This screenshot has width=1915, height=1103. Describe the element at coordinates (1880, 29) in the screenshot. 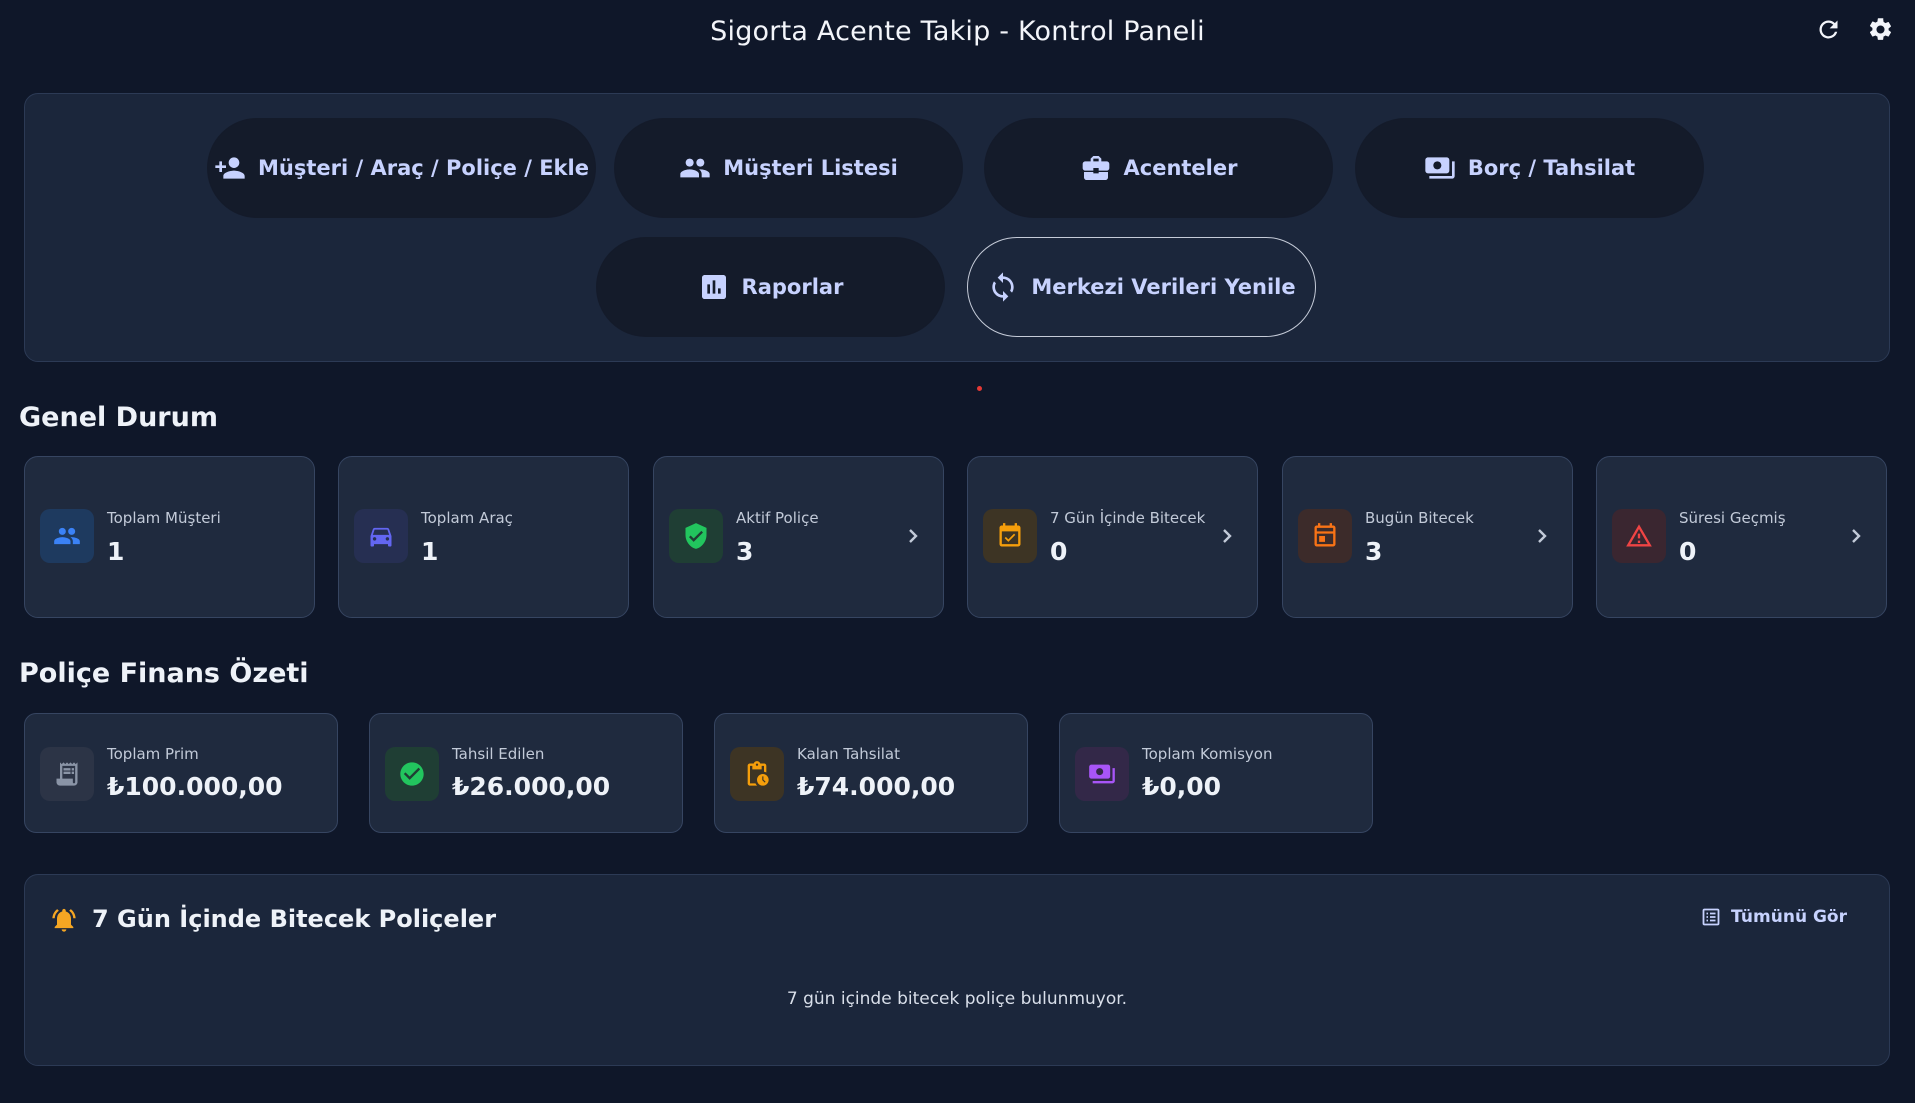

I see `gear-icon` at that location.